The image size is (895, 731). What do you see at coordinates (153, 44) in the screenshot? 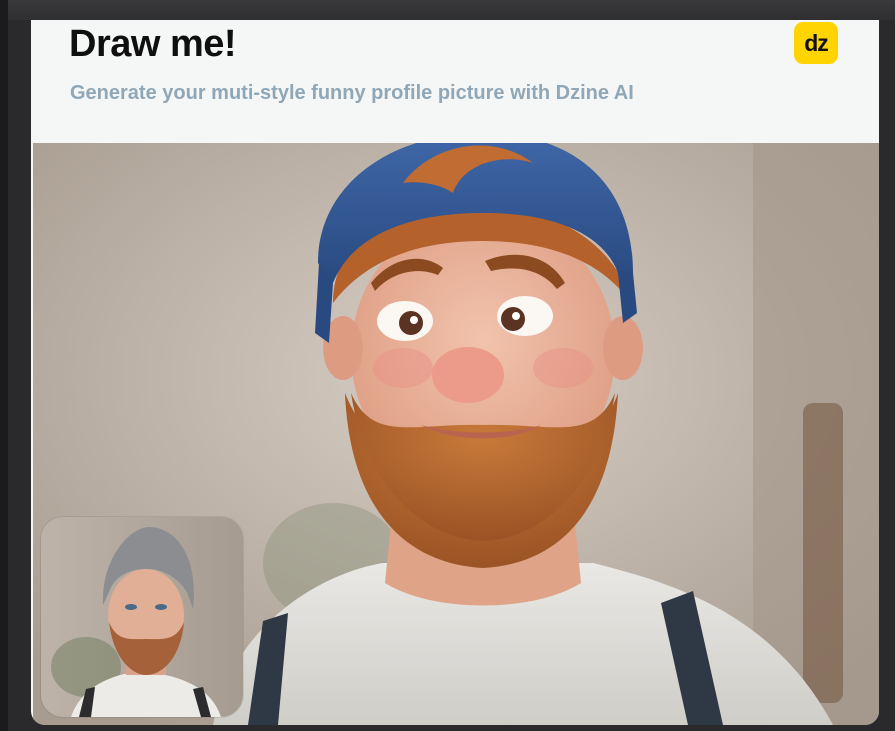
I see `page-title: Draw me!` at bounding box center [153, 44].